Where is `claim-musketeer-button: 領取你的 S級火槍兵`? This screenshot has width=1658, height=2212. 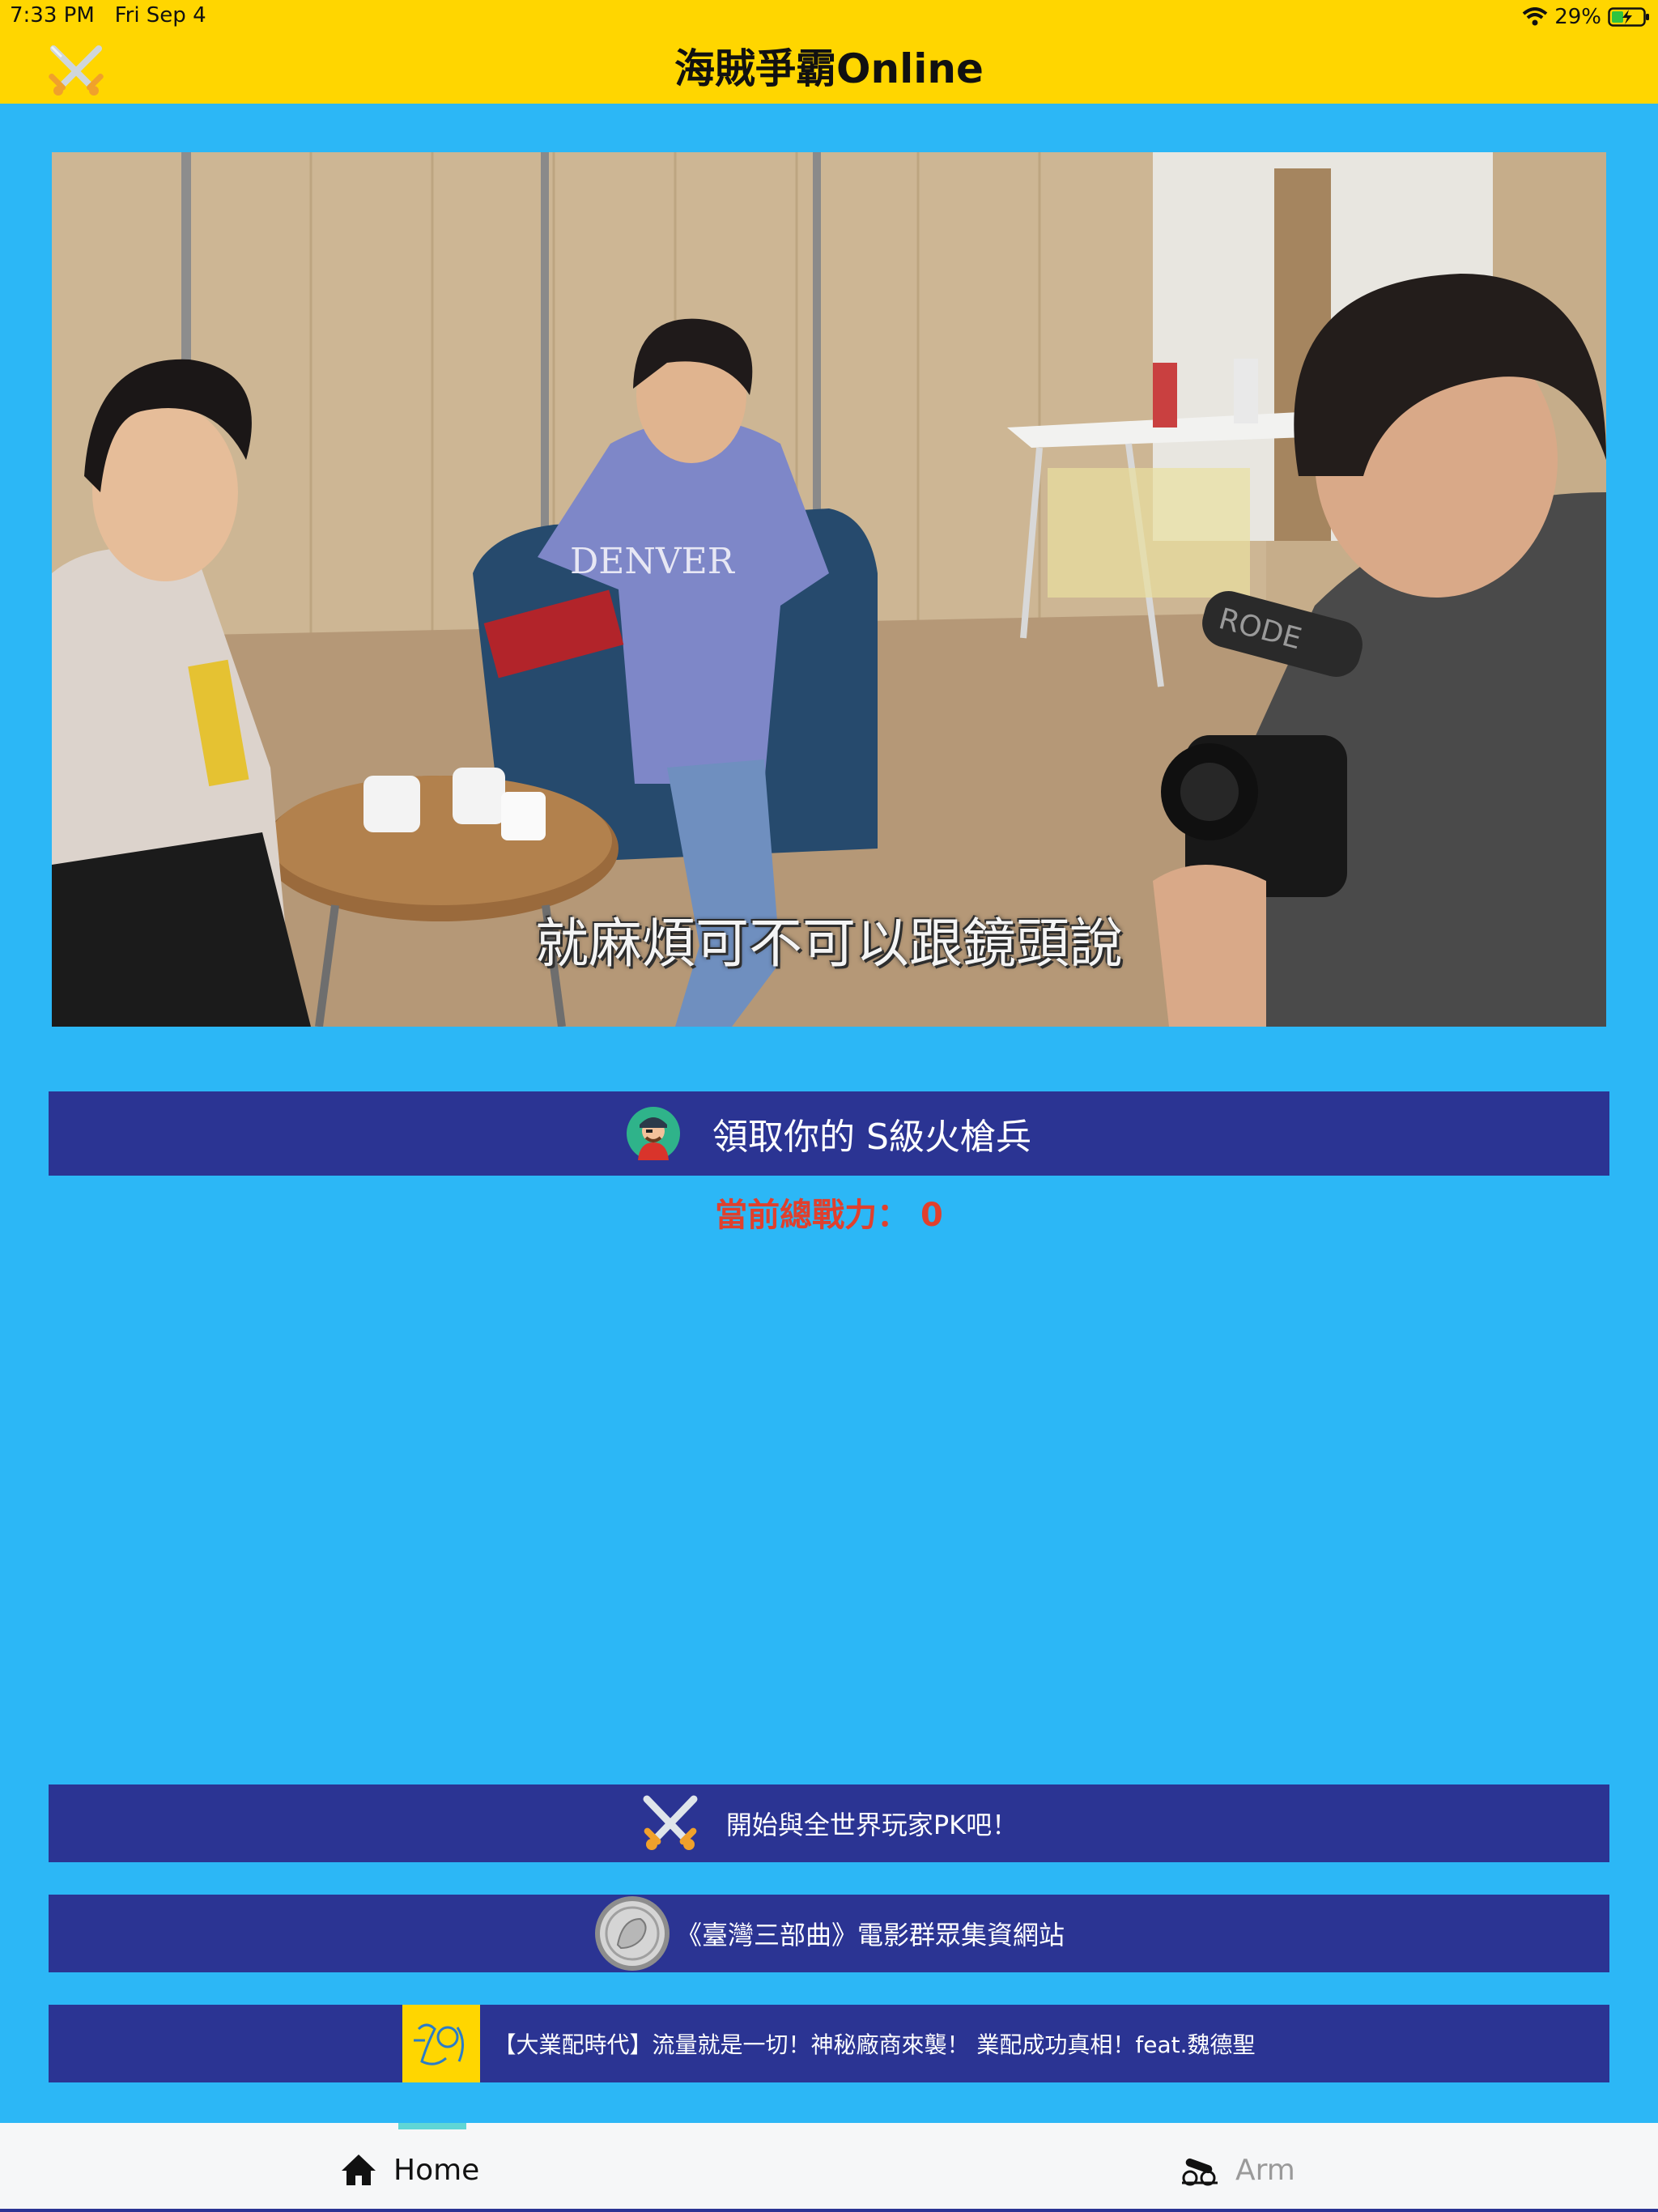 claim-musketeer-button: 領取你的 S級火槍兵 is located at coordinates (829, 1134).